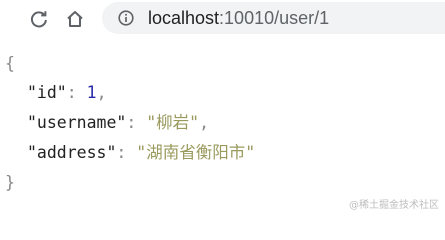 This screenshot has width=445, height=240. What do you see at coordinates (173, 122) in the screenshot?
I see `json-value: "柳岩"` at bounding box center [173, 122].